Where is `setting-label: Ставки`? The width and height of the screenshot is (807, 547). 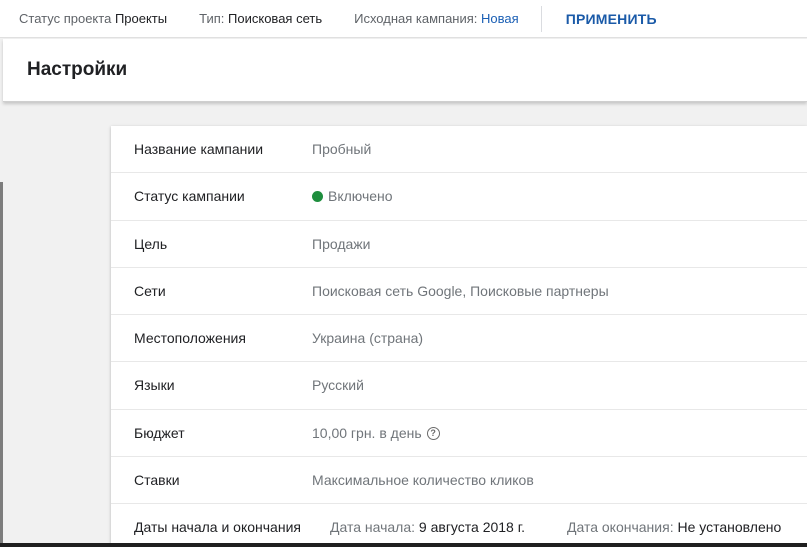
setting-label: Ставки is located at coordinates (157, 480).